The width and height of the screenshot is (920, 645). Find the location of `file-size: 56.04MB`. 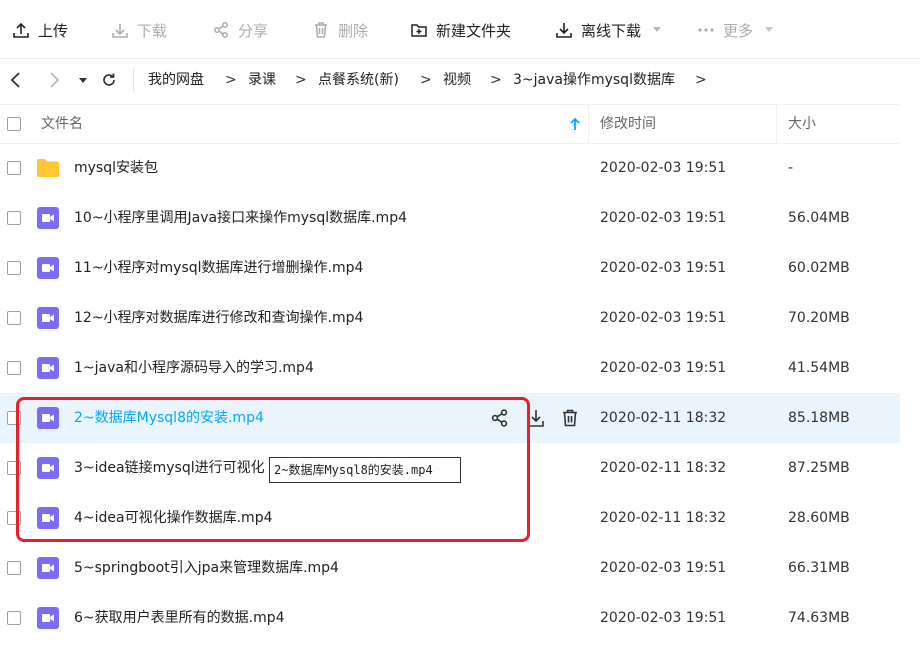

file-size: 56.04MB is located at coordinates (819, 218).